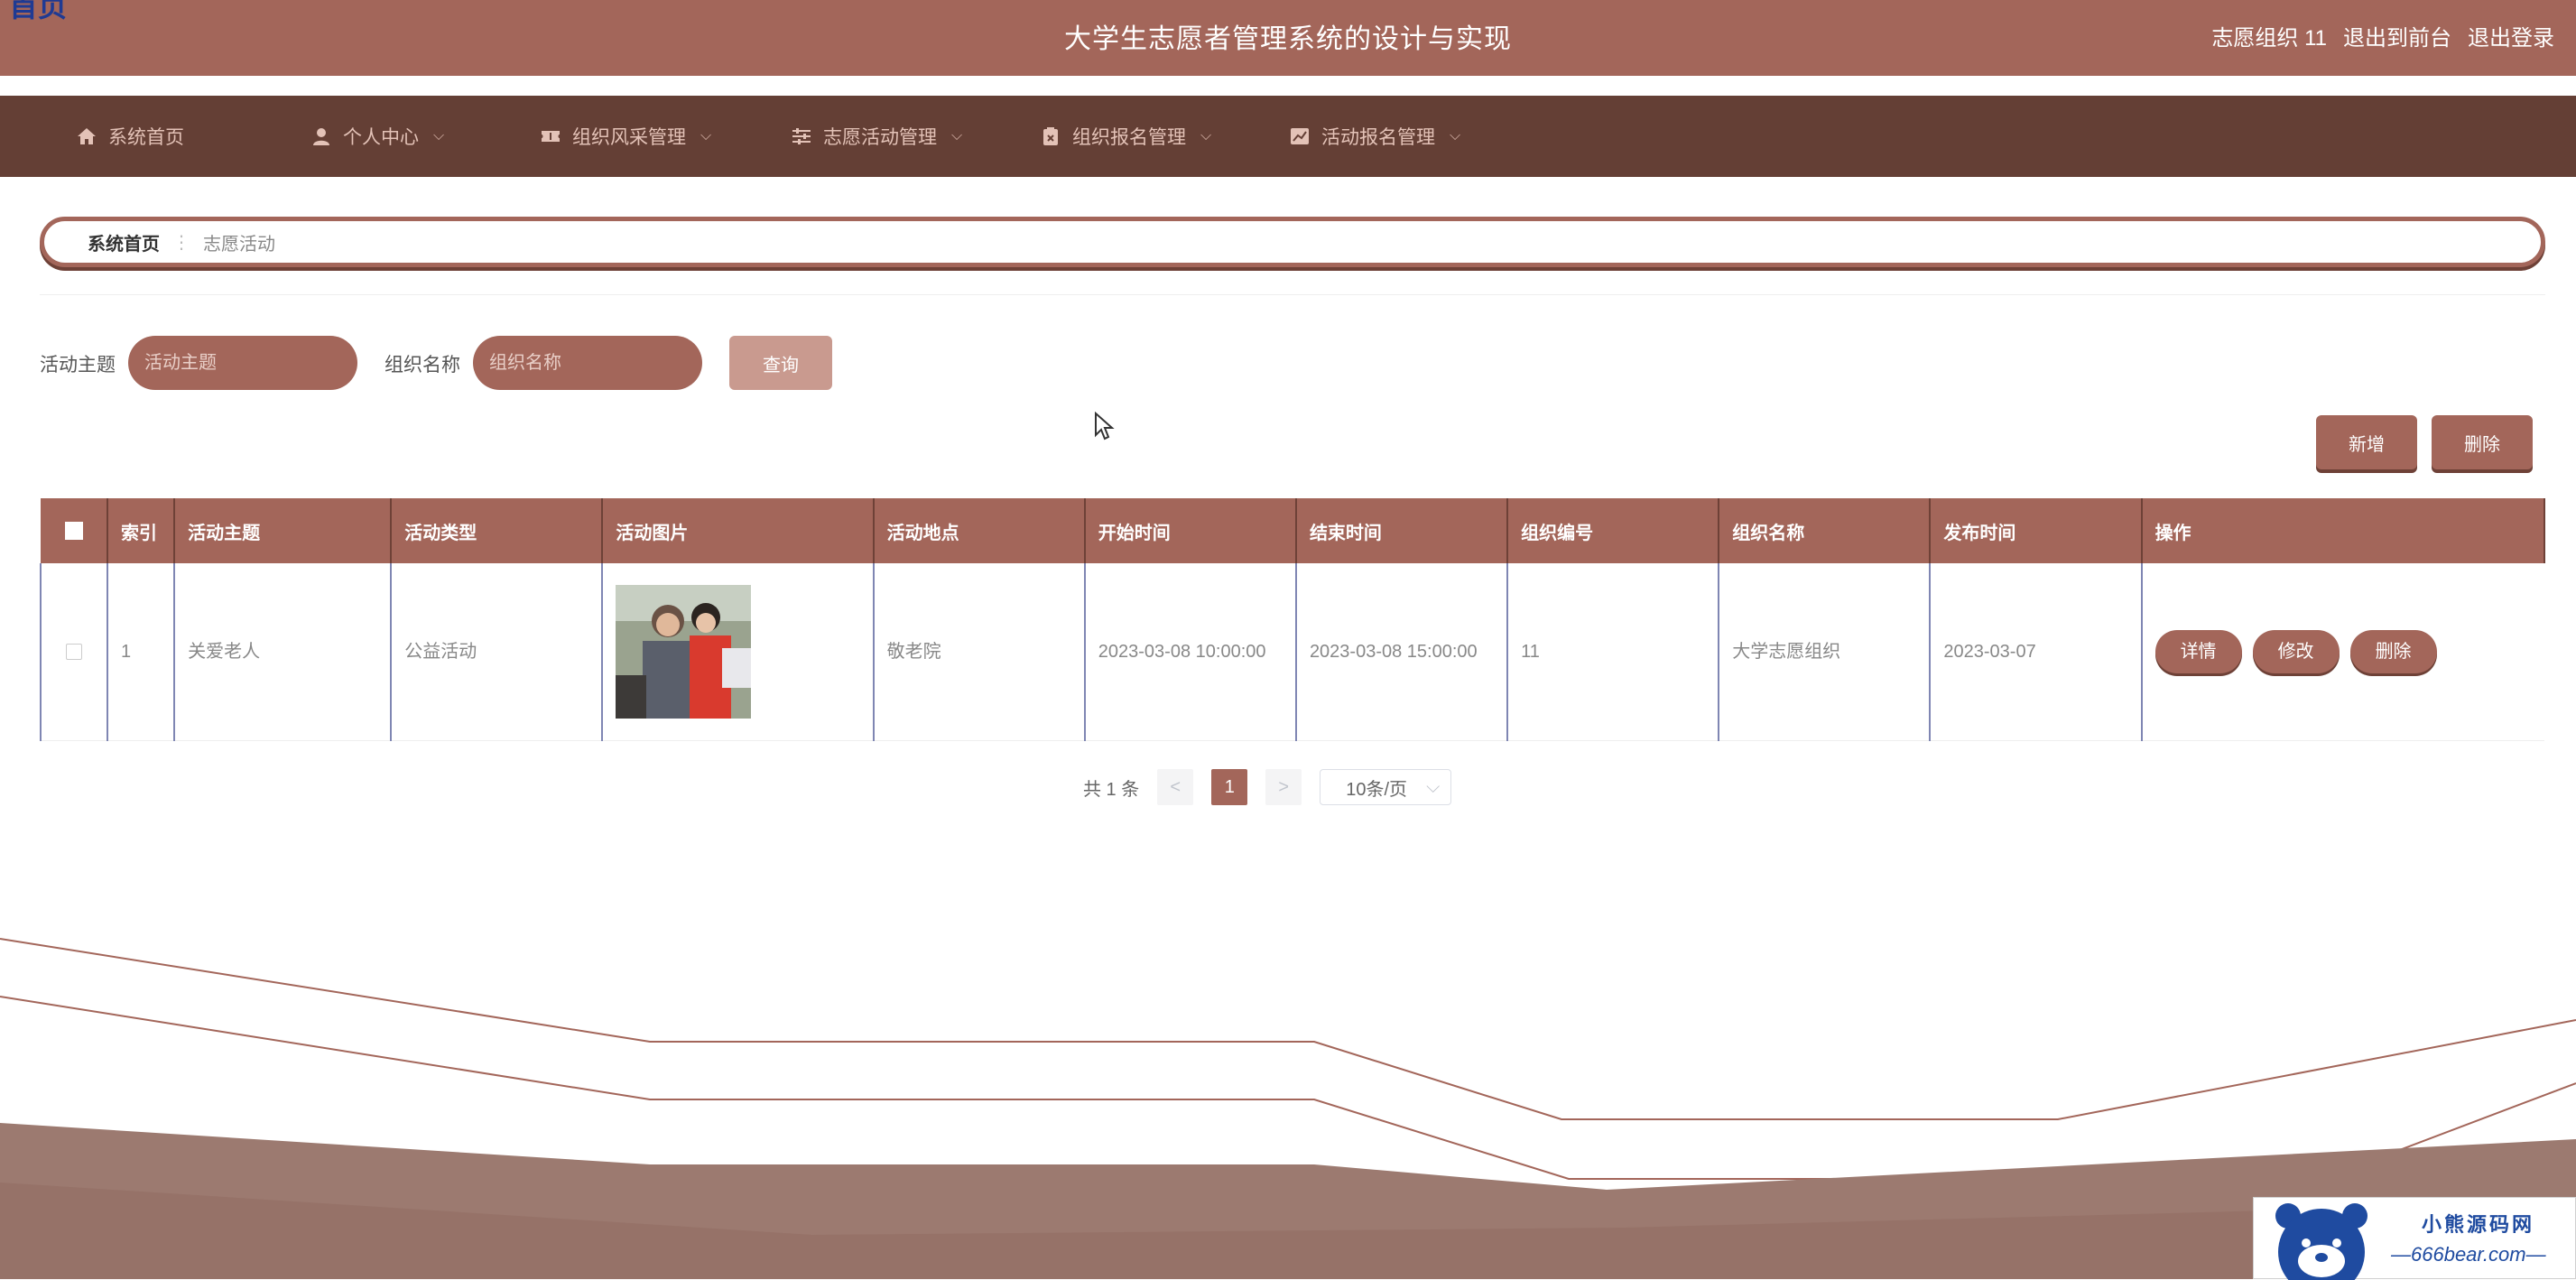 The height and width of the screenshot is (1280, 2576). What do you see at coordinates (1175, 787) in the screenshot?
I see `prev-page-button: <` at bounding box center [1175, 787].